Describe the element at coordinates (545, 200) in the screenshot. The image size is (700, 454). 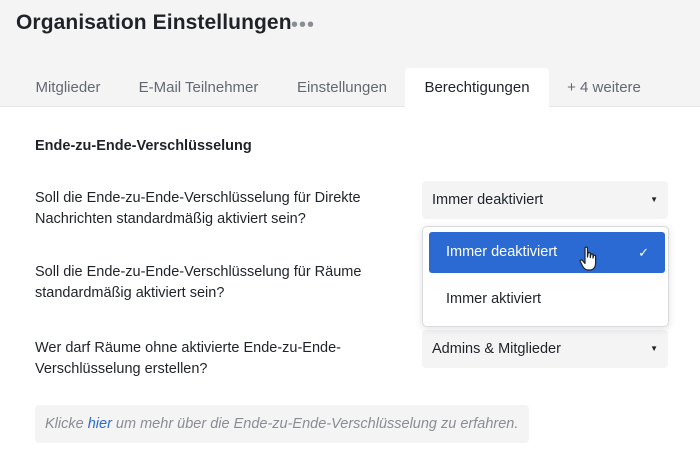
I see `e2e-direct-messages-select: Immer deaktiviert ▼` at that location.